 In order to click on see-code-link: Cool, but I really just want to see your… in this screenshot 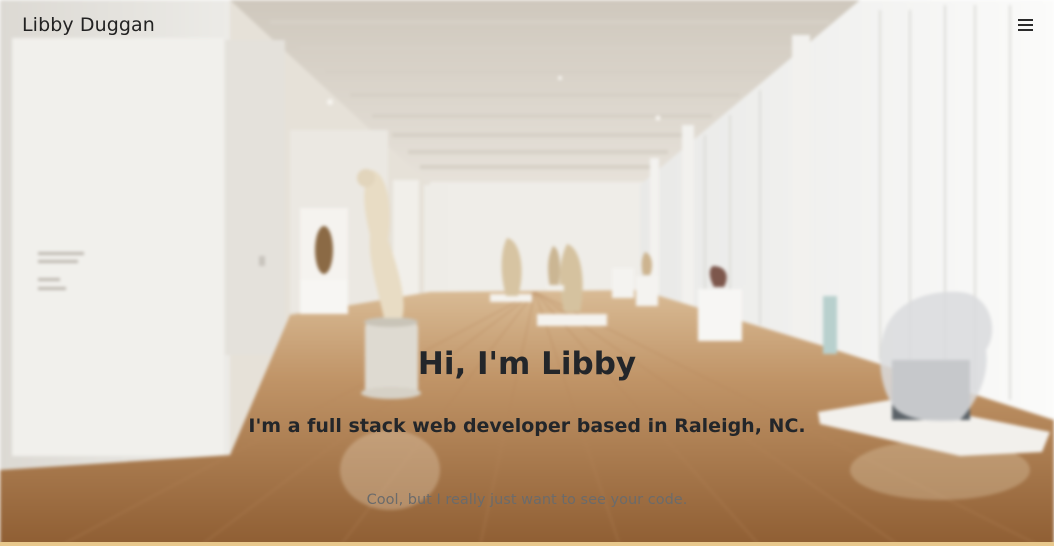, I will do `click(527, 500)`.